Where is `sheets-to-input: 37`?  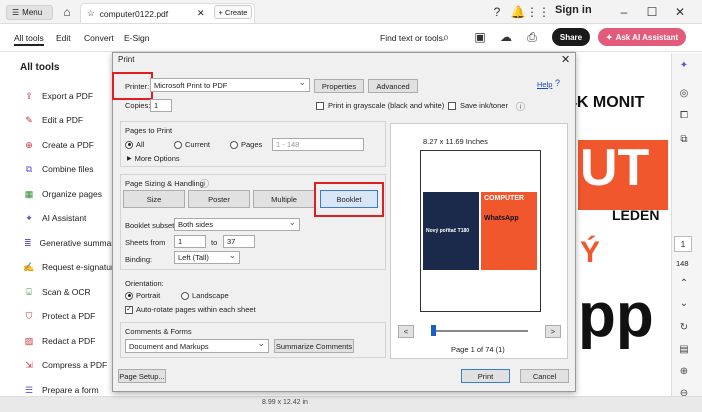
sheets-to-input: 37 is located at coordinates (239, 241).